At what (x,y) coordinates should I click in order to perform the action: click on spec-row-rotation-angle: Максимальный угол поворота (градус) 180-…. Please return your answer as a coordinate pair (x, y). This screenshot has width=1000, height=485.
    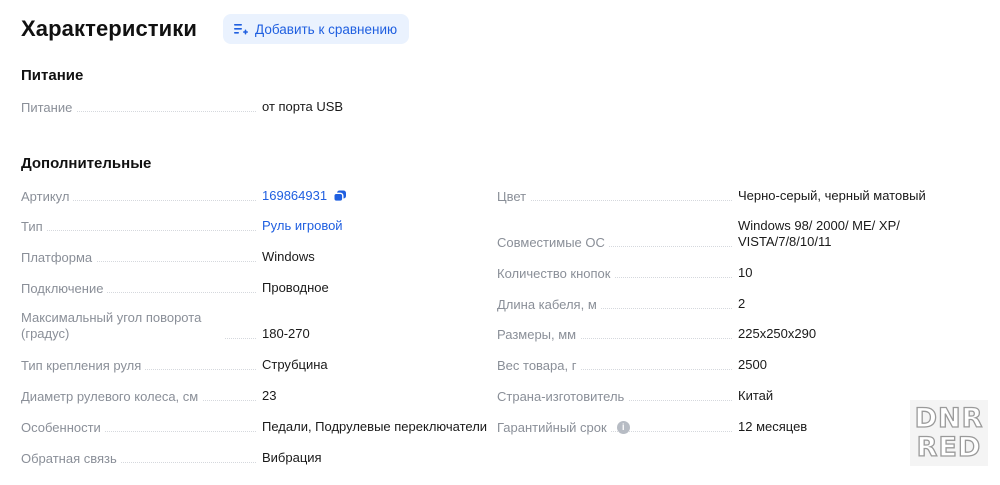
    Looking at the image, I should click on (165, 326).